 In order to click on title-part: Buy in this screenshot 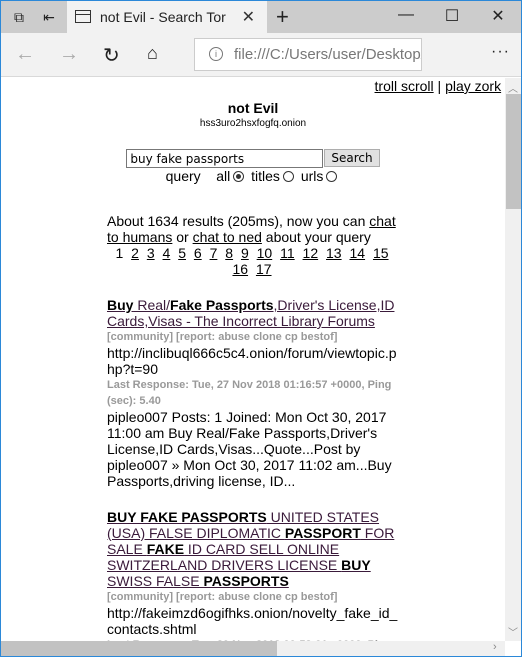, I will do `click(120, 305)`.